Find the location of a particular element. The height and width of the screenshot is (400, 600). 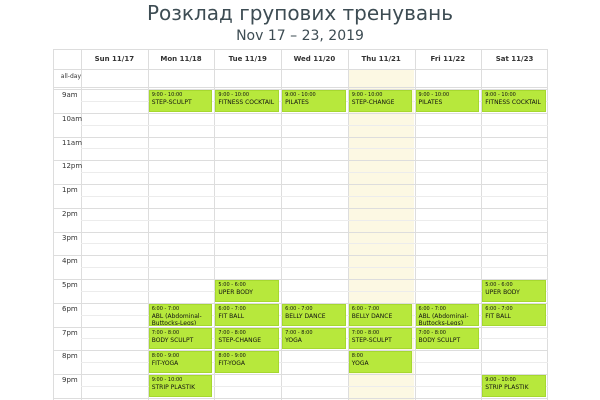

event-block: 7:00 - 8:00 STEP-SCULPT is located at coordinates (380, 338).